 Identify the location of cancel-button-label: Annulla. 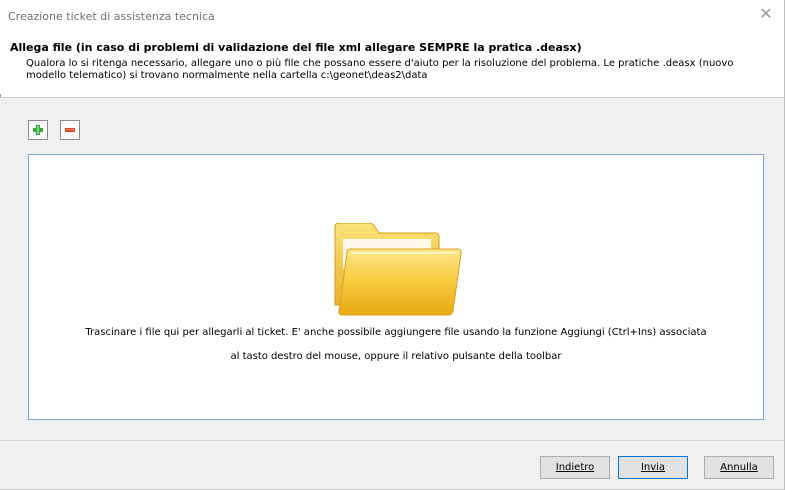
(739, 467).